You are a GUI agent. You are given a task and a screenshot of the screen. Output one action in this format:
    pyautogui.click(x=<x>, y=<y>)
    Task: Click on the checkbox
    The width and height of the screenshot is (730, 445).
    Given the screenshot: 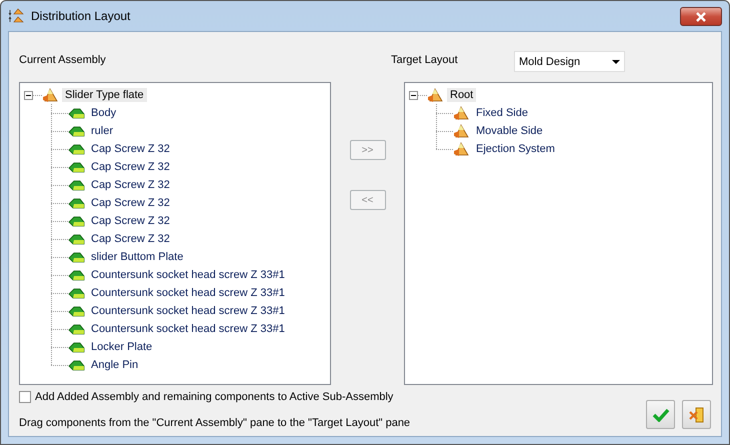 What is the action you would take?
    pyautogui.click(x=25, y=397)
    